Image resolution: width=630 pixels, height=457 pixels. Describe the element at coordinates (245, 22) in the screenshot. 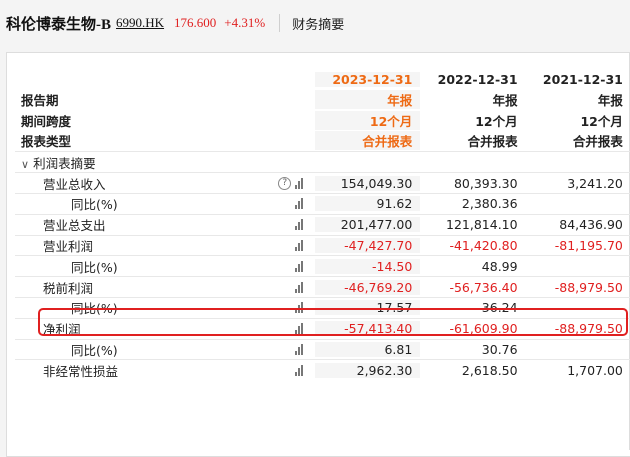

I see `price-change: +4.31%` at that location.